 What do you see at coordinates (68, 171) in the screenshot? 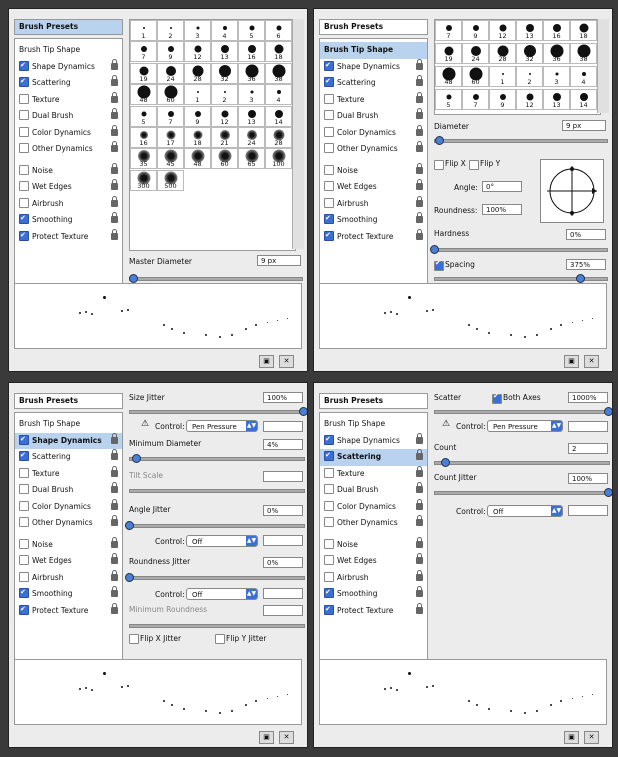
I see `sidebar-item-noise: Noise` at bounding box center [68, 171].